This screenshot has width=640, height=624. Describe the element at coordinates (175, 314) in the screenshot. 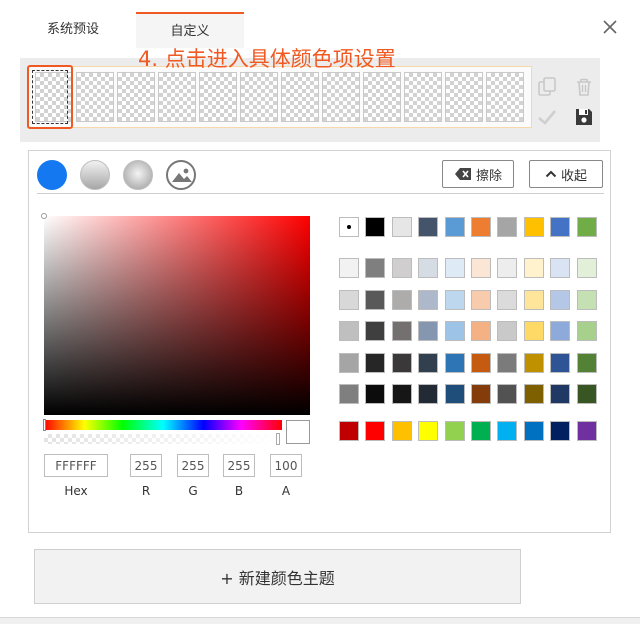

I see `saturation-value-picker` at that location.